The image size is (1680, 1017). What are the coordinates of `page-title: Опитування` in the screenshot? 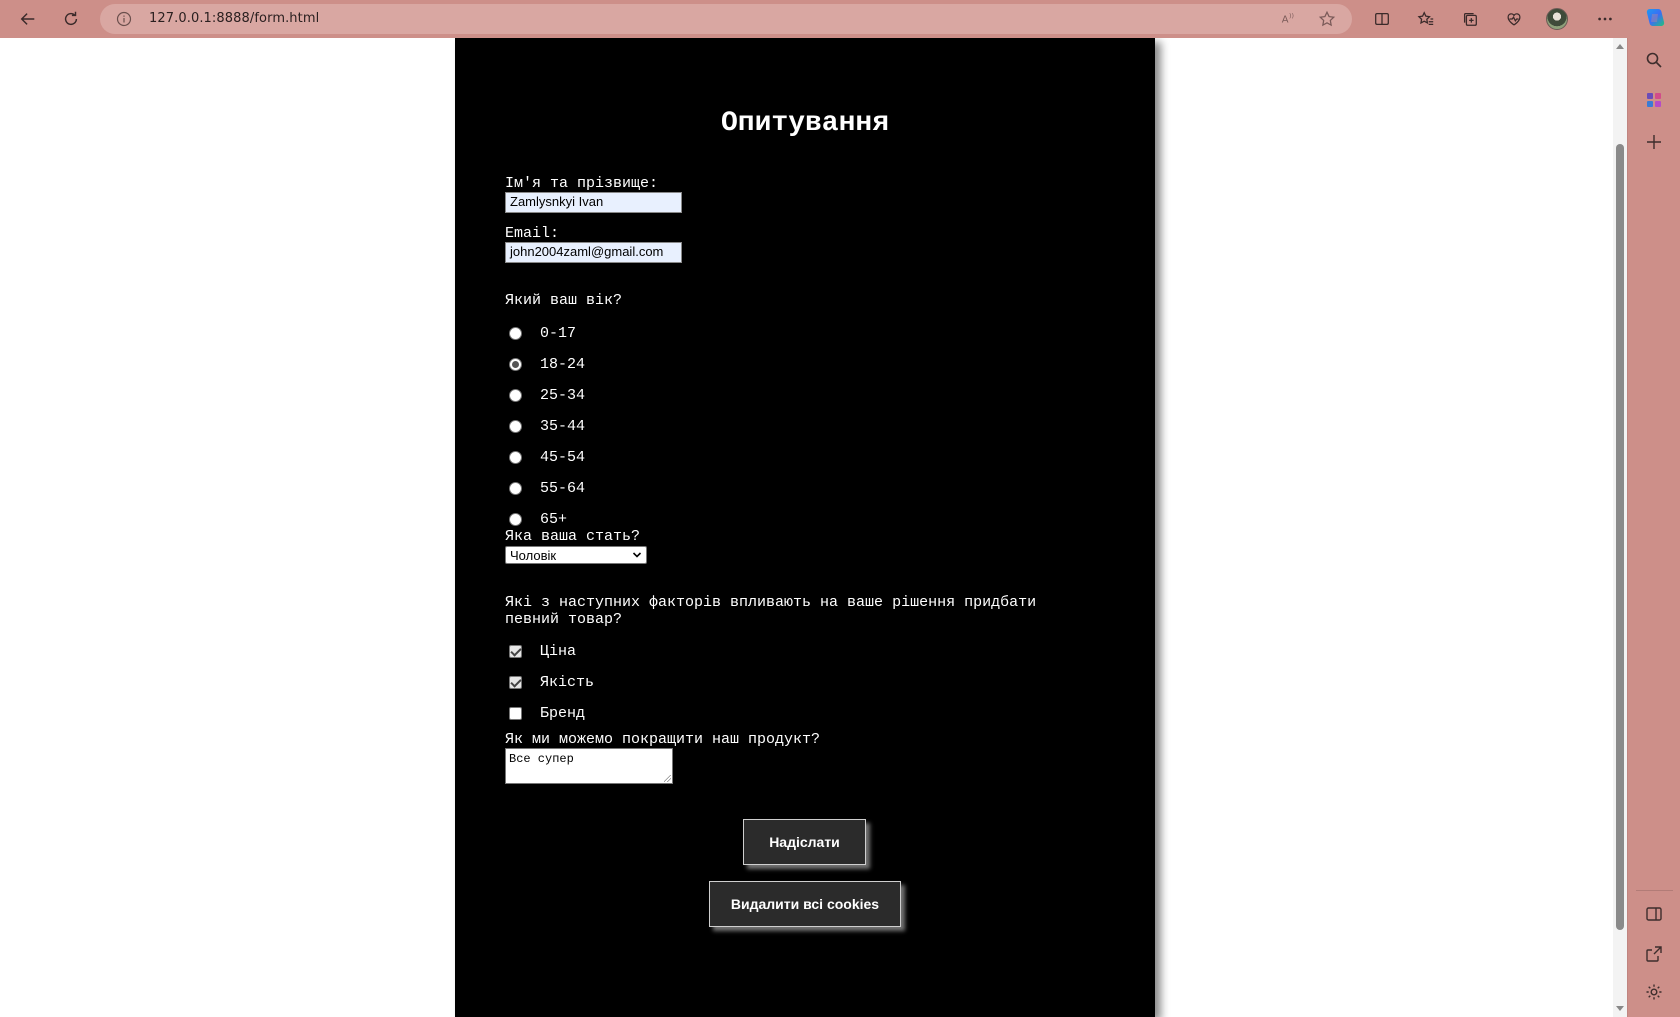 It's located at (805, 123).